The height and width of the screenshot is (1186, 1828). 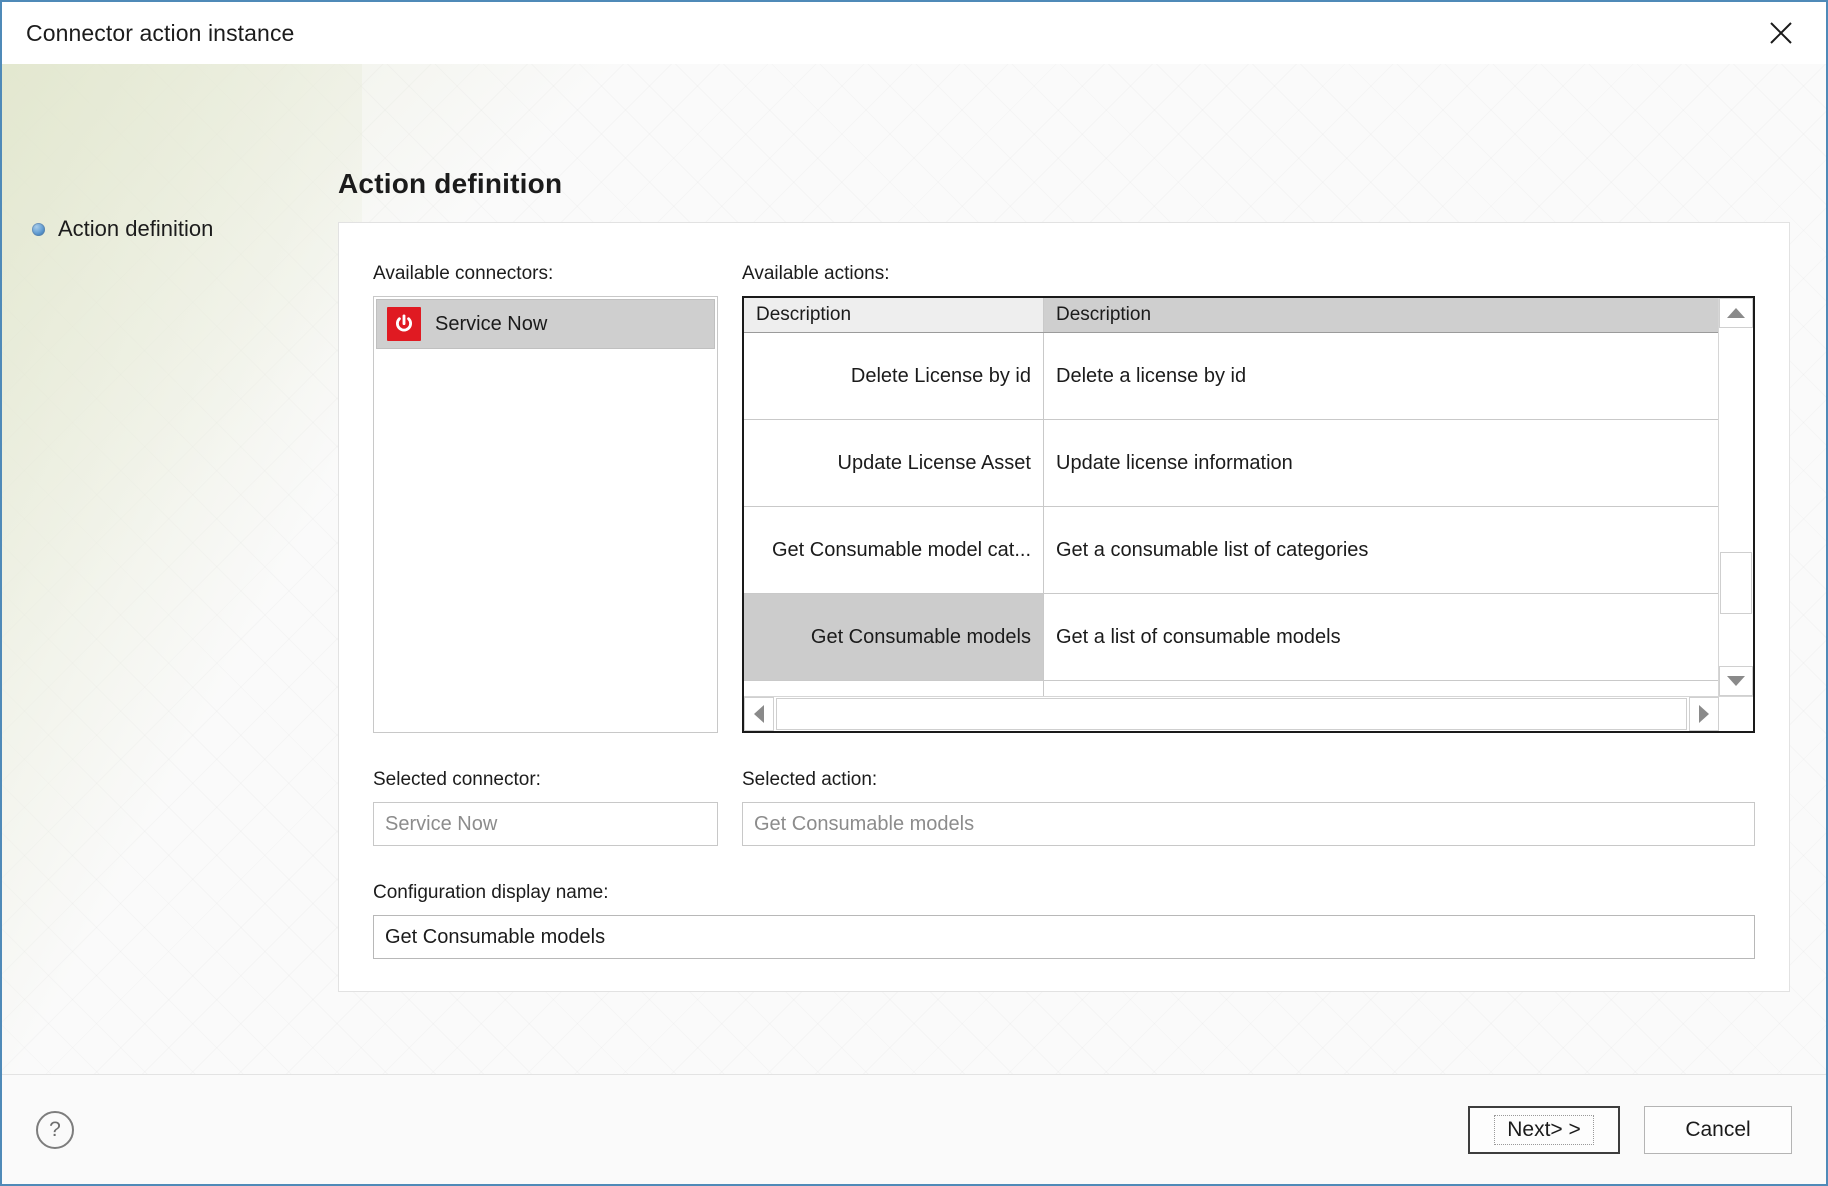 What do you see at coordinates (457, 779) in the screenshot?
I see `selected-connector-label: Selected connector:` at bounding box center [457, 779].